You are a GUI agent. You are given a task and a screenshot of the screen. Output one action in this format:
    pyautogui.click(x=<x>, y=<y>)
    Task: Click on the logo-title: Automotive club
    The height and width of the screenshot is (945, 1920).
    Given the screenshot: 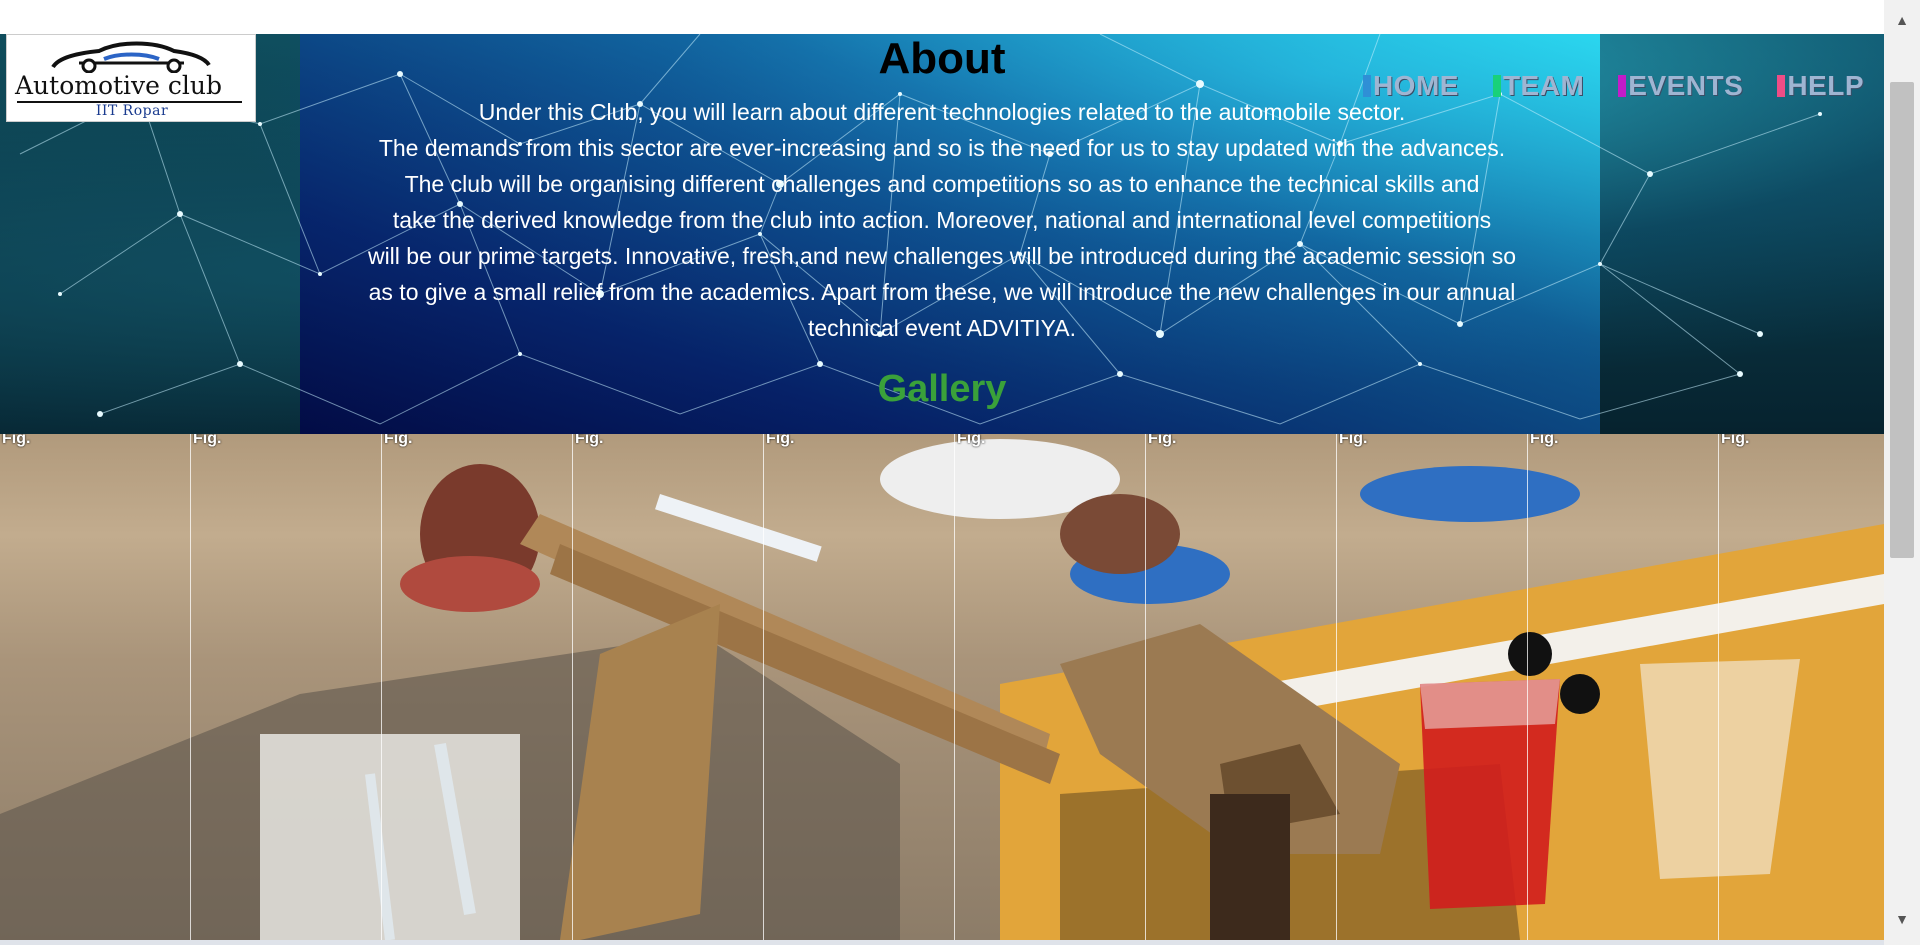 What is the action you would take?
    pyautogui.click(x=119, y=85)
    